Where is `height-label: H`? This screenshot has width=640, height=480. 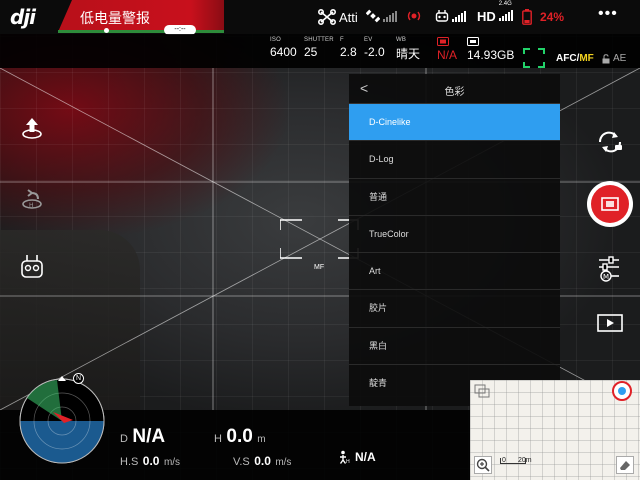 height-label: H is located at coordinates (218, 439).